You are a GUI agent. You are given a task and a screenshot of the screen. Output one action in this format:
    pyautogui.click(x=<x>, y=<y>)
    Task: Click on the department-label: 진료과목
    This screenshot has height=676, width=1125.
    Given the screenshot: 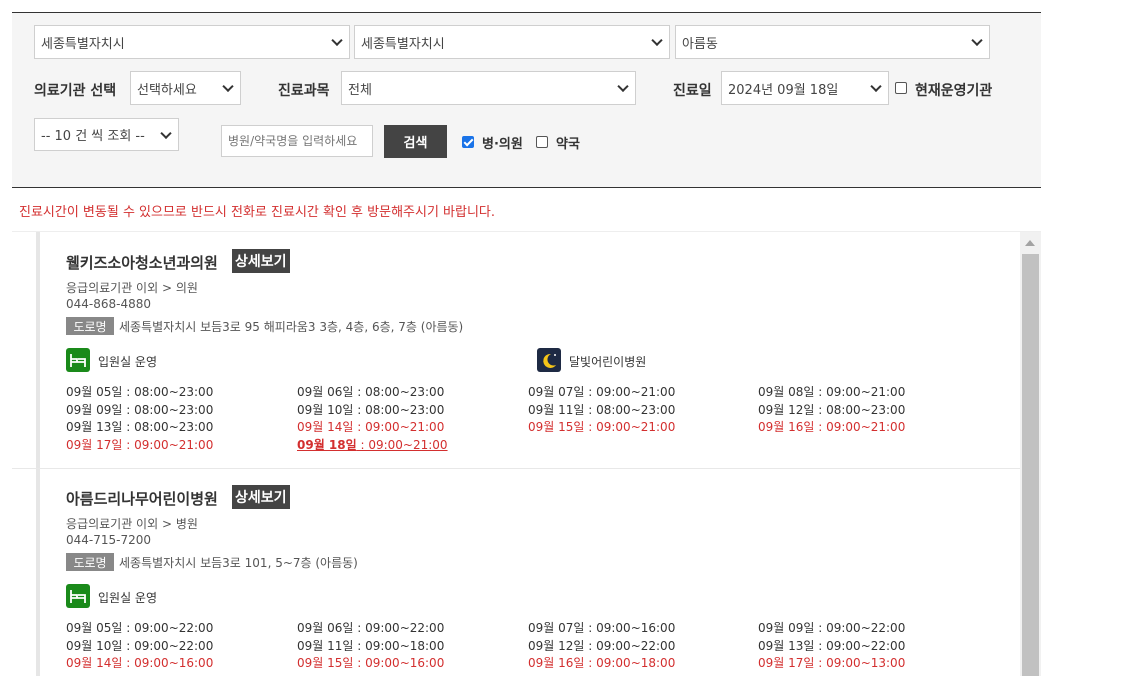 What is the action you would take?
    pyautogui.click(x=304, y=91)
    